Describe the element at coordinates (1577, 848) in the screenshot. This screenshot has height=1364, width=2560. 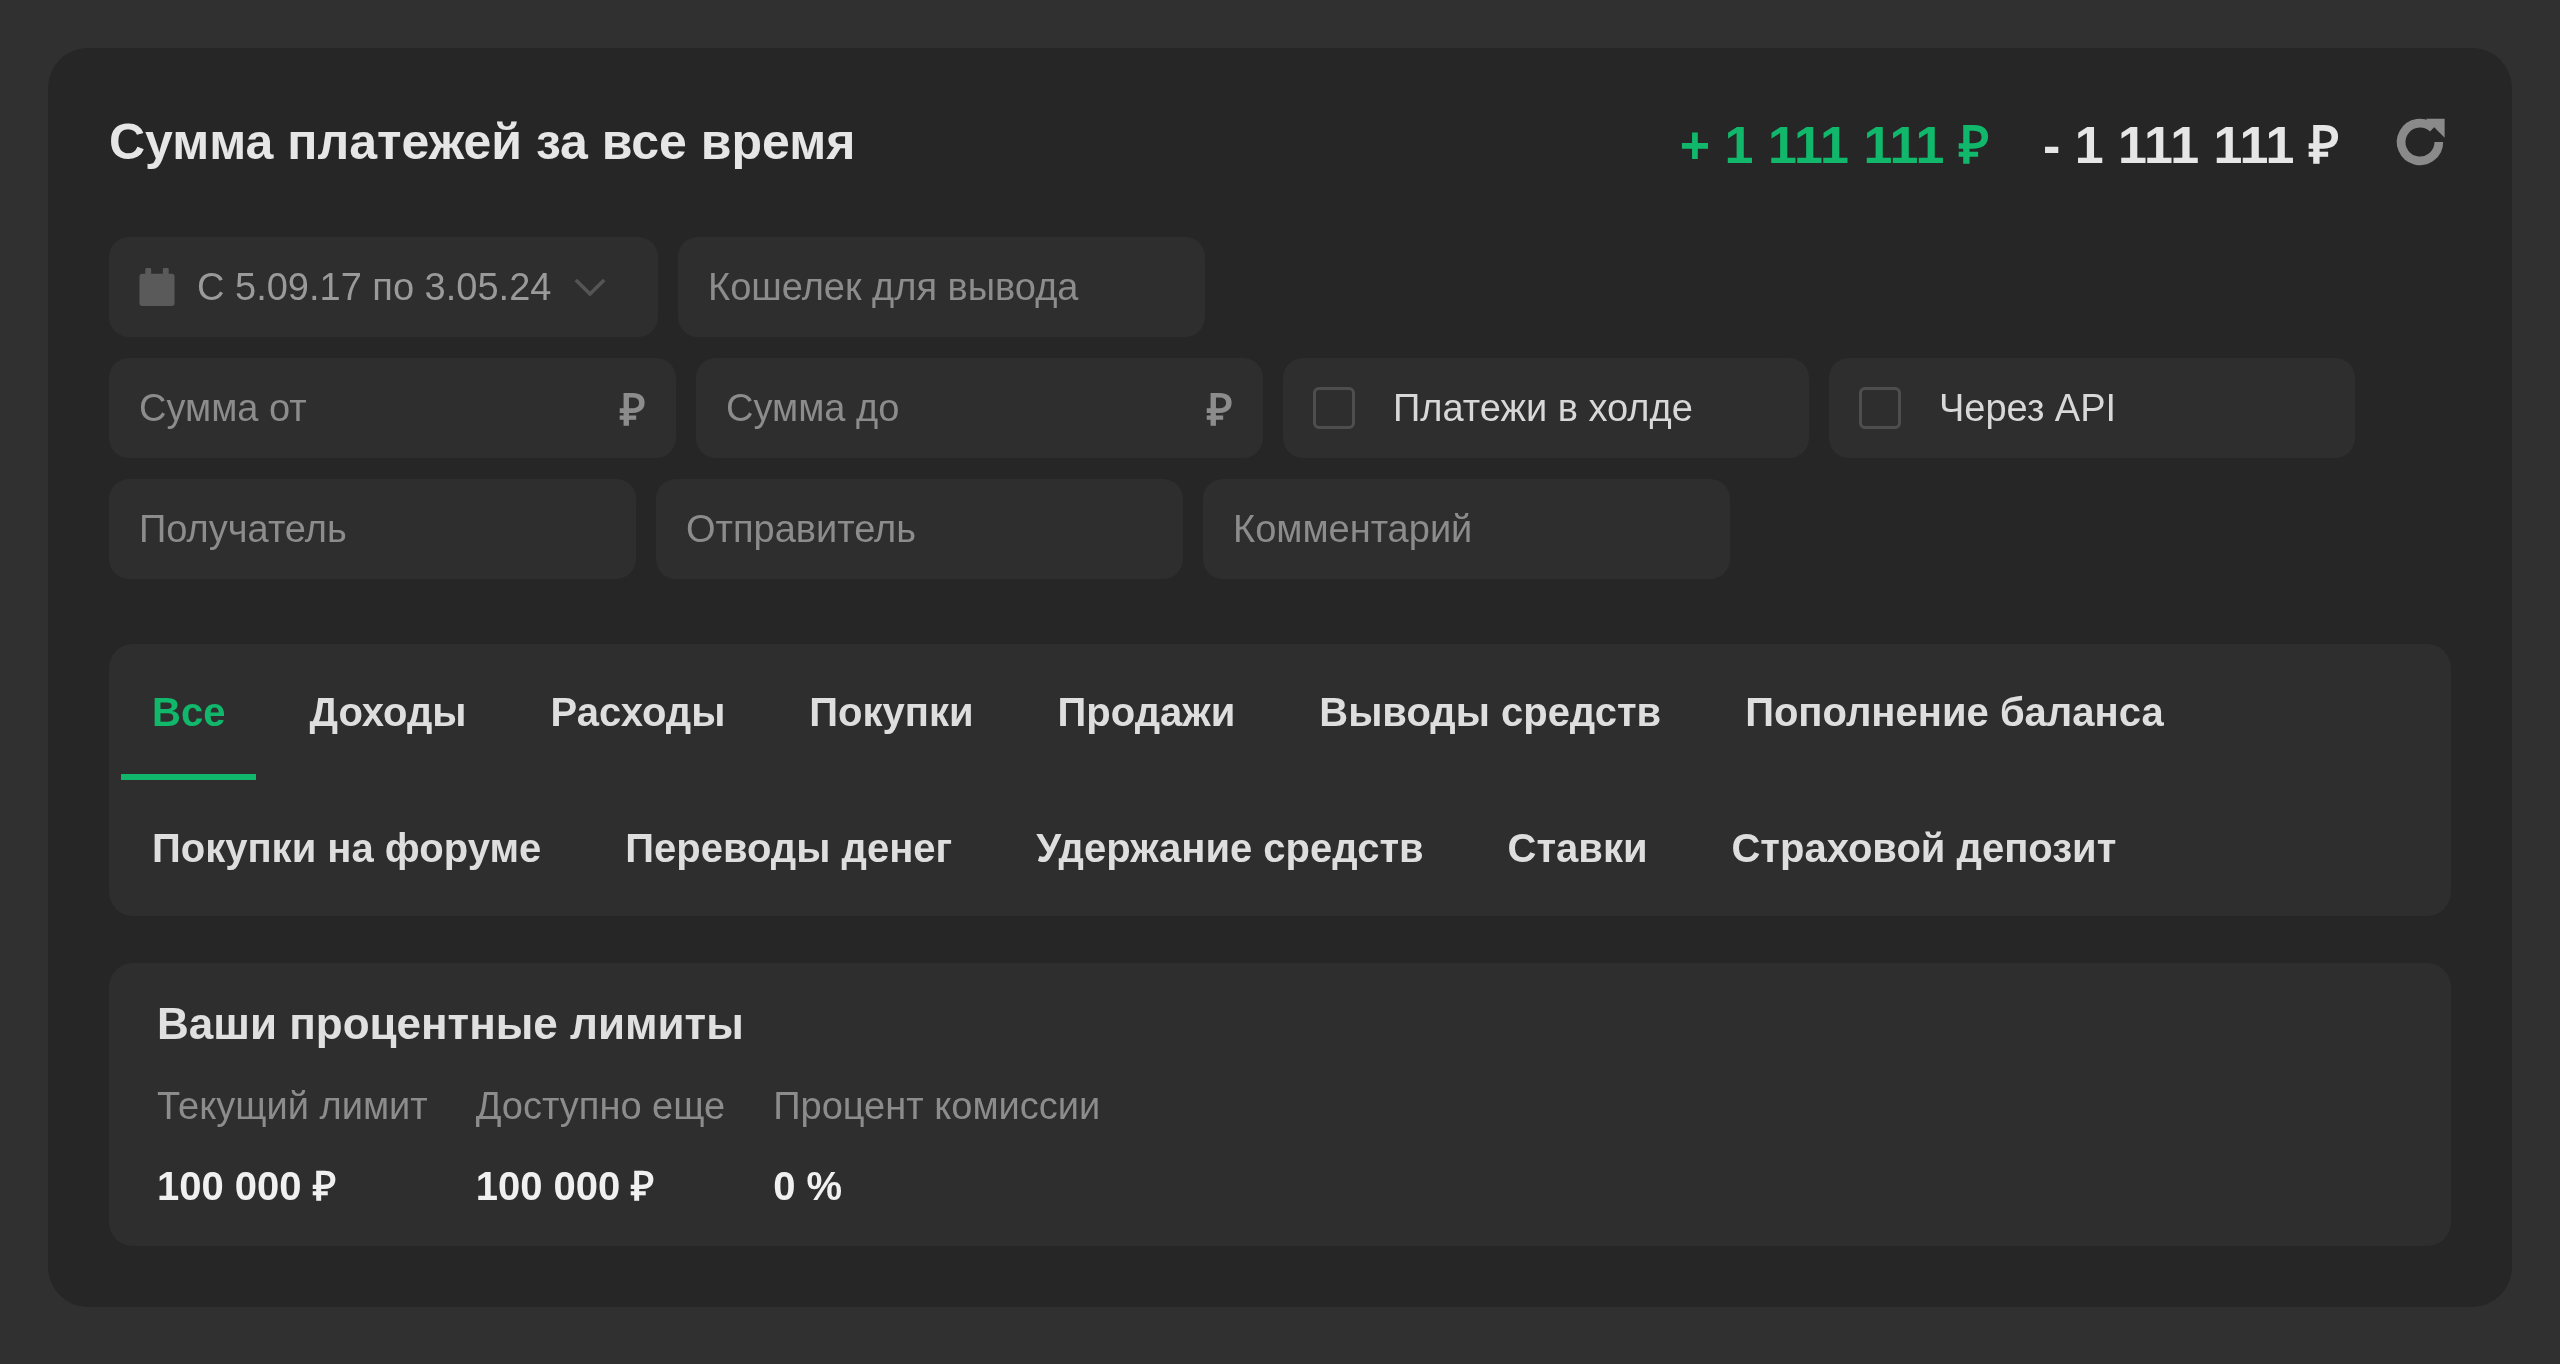
I see `category-tab: Ставки` at that location.